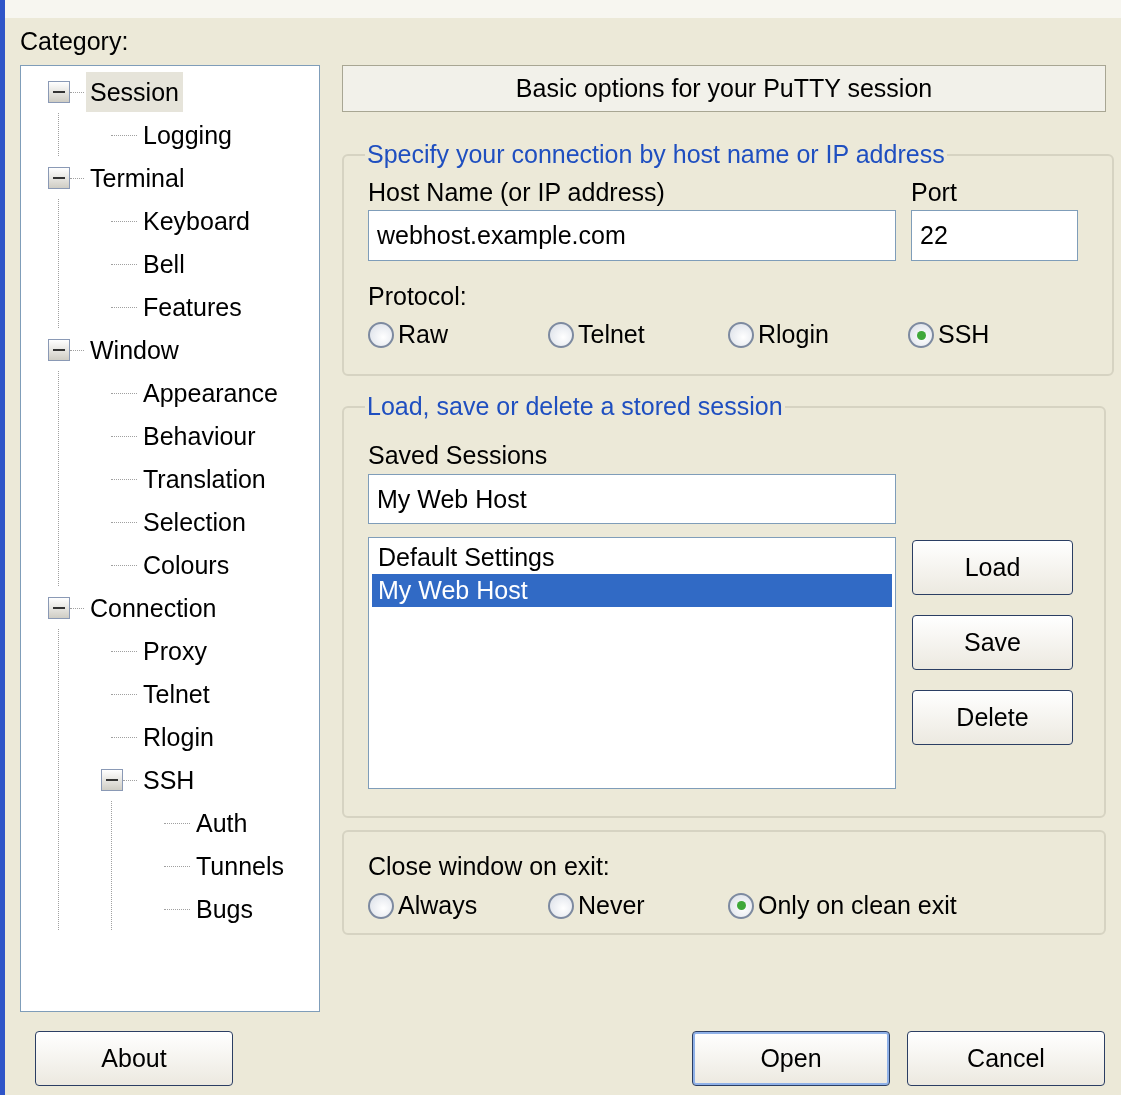 The height and width of the screenshot is (1095, 1121). Describe the element at coordinates (516, 192) in the screenshot. I see `host-name-label: Host Name (or IP address)` at that location.